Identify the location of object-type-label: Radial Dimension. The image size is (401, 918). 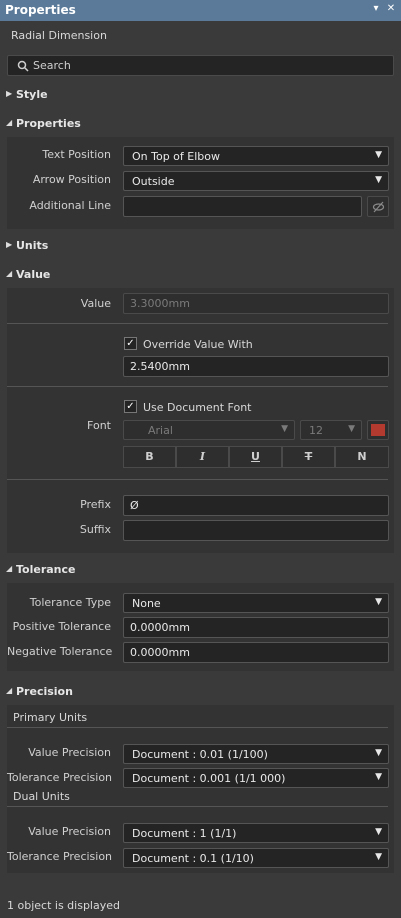
(59, 35).